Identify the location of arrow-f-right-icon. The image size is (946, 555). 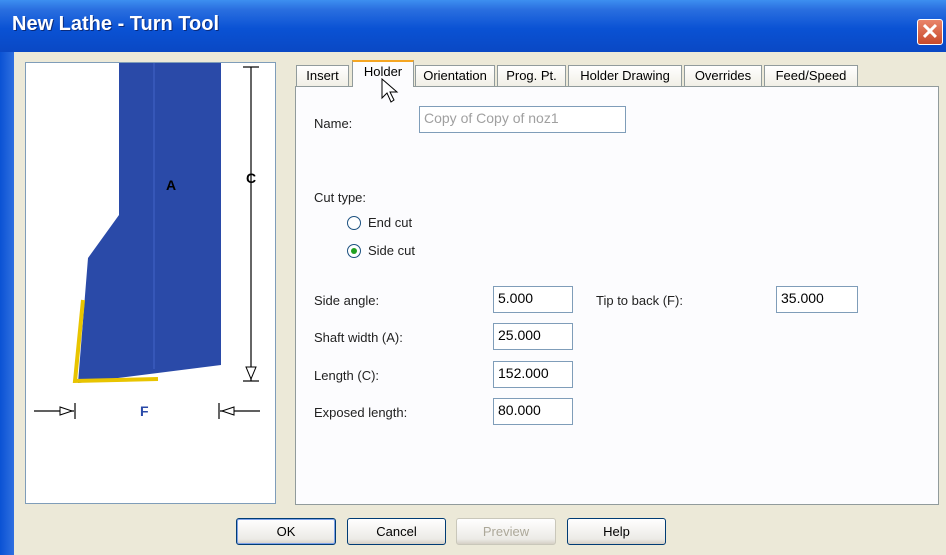
(66, 411).